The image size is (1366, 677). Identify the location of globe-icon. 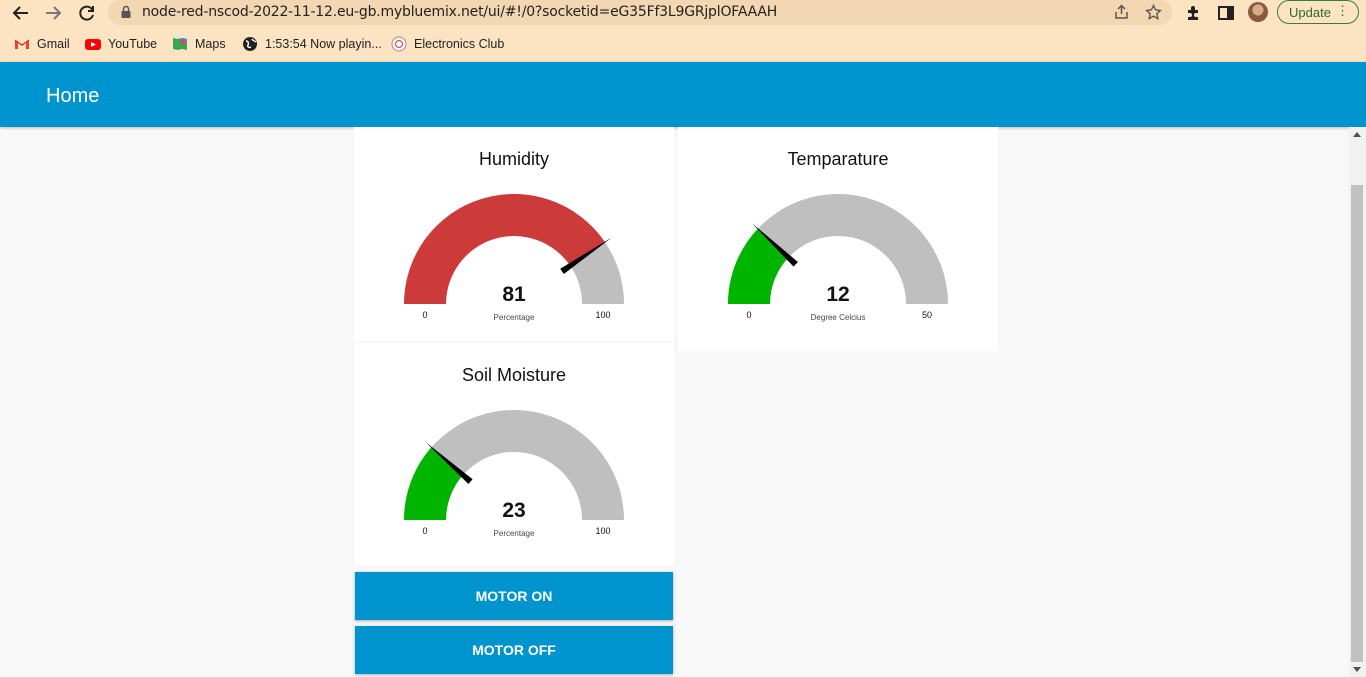
(250, 44).